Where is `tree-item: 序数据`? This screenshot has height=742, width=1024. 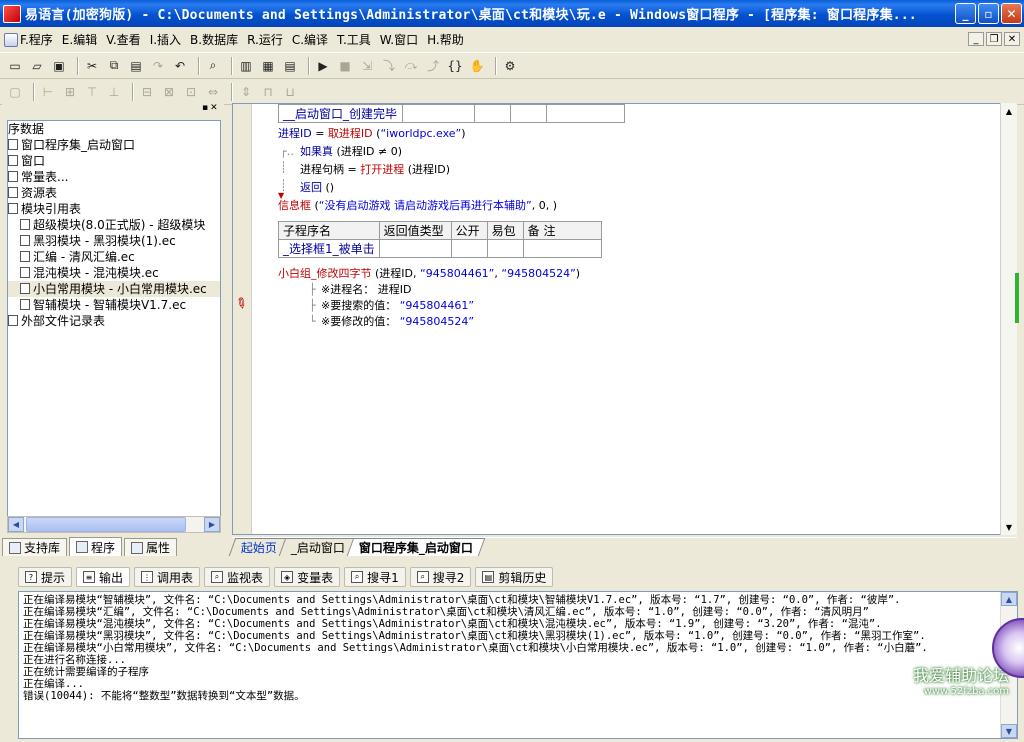
tree-item: 序数据 is located at coordinates (114, 129).